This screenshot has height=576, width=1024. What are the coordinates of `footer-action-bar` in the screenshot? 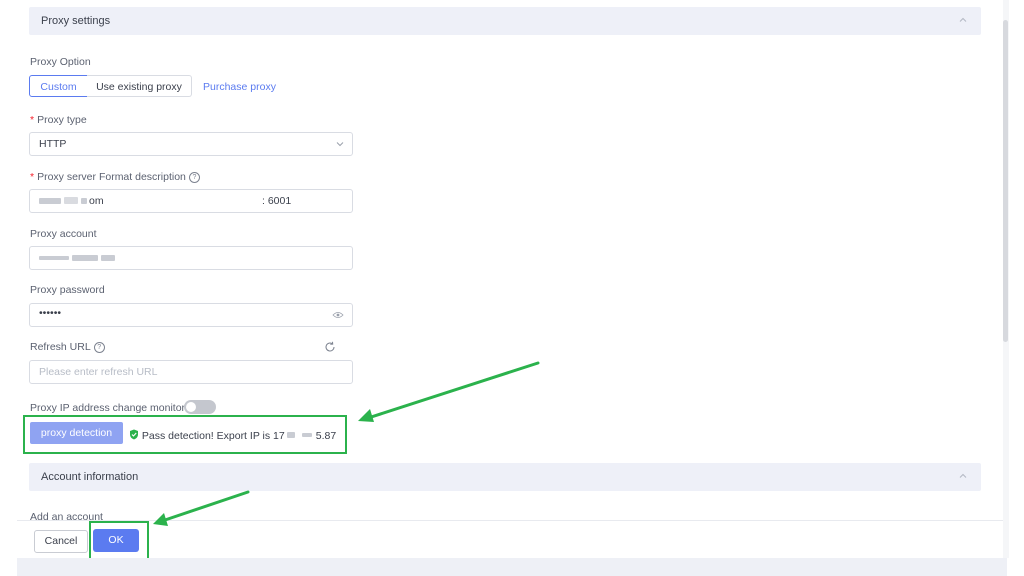 It's located at (511, 539).